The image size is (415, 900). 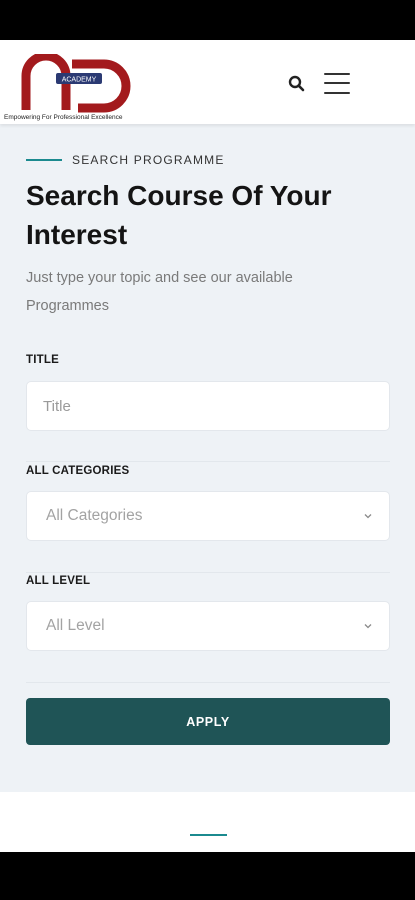 What do you see at coordinates (208, 721) in the screenshot?
I see `apply-button: APPLY` at bounding box center [208, 721].